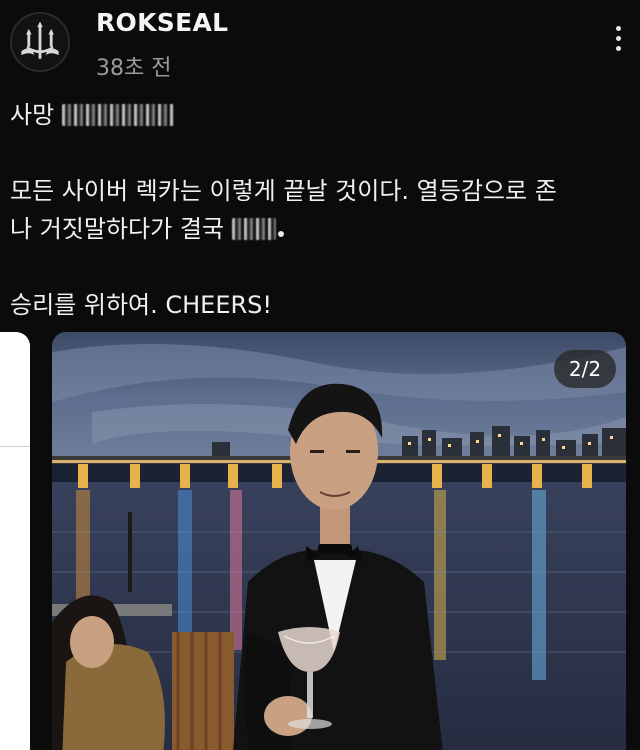 The width and height of the screenshot is (640, 750). What do you see at coordinates (618, 44) in the screenshot?
I see `more-options-icon` at bounding box center [618, 44].